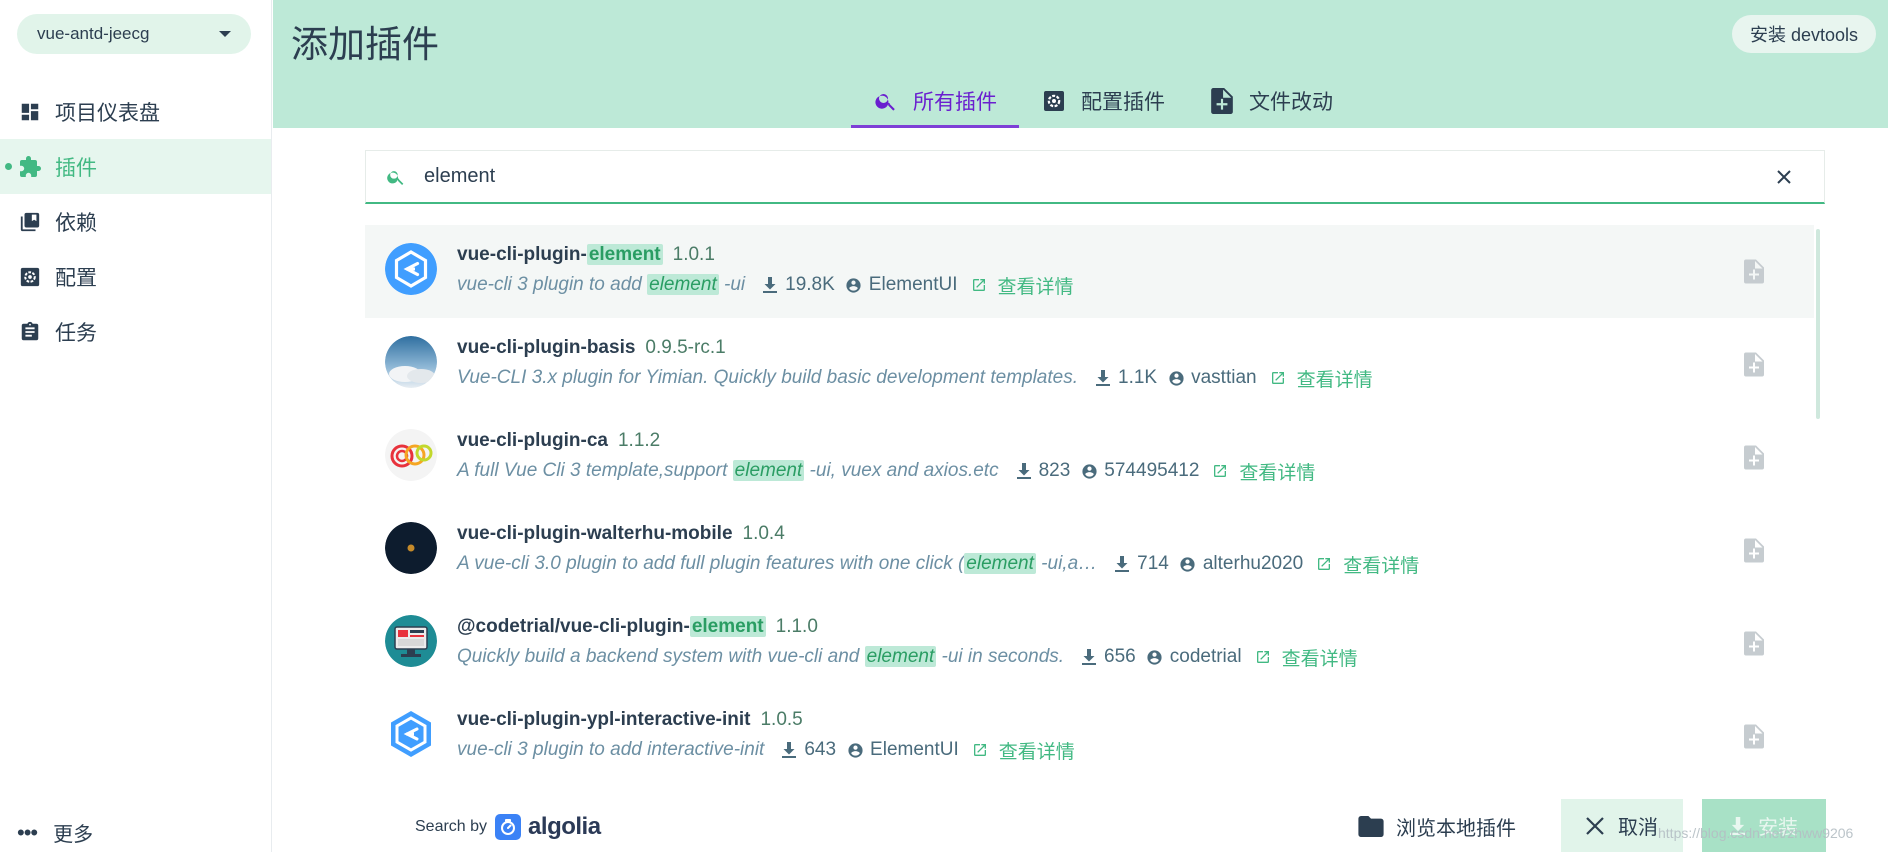  I want to click on install-label: 安装, so click(1778, 828).